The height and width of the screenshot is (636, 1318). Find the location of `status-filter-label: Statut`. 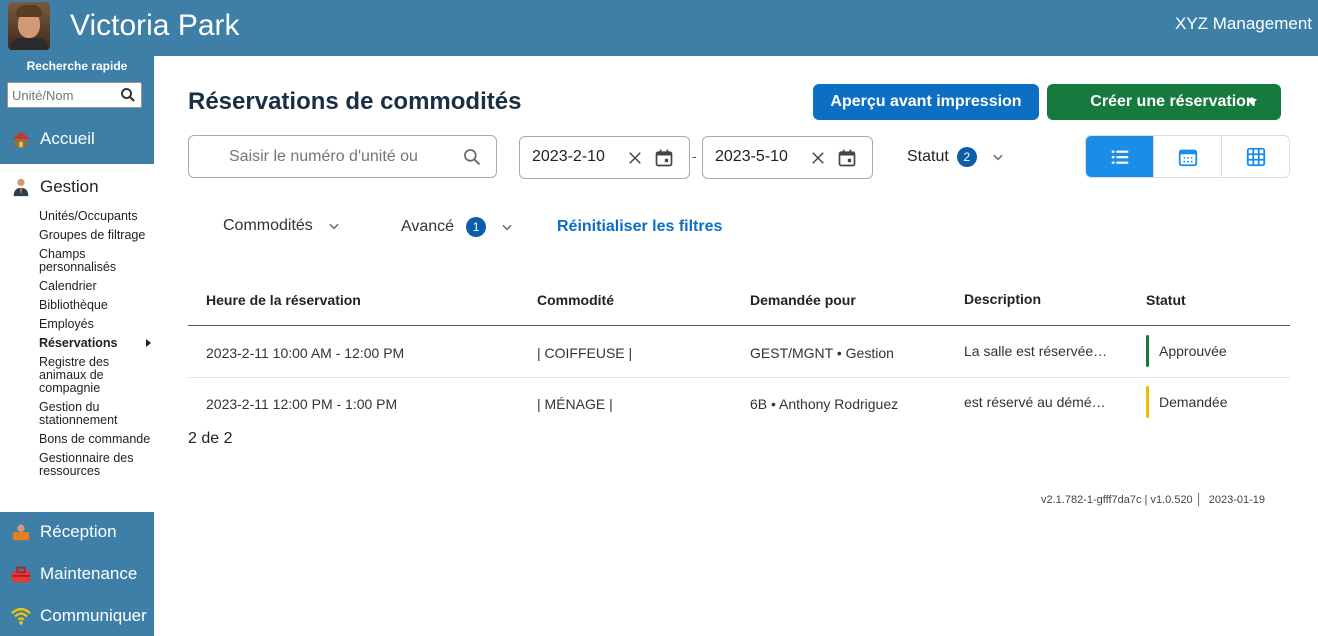

status-filter-label: Statut is located at coordinates (928, 156).